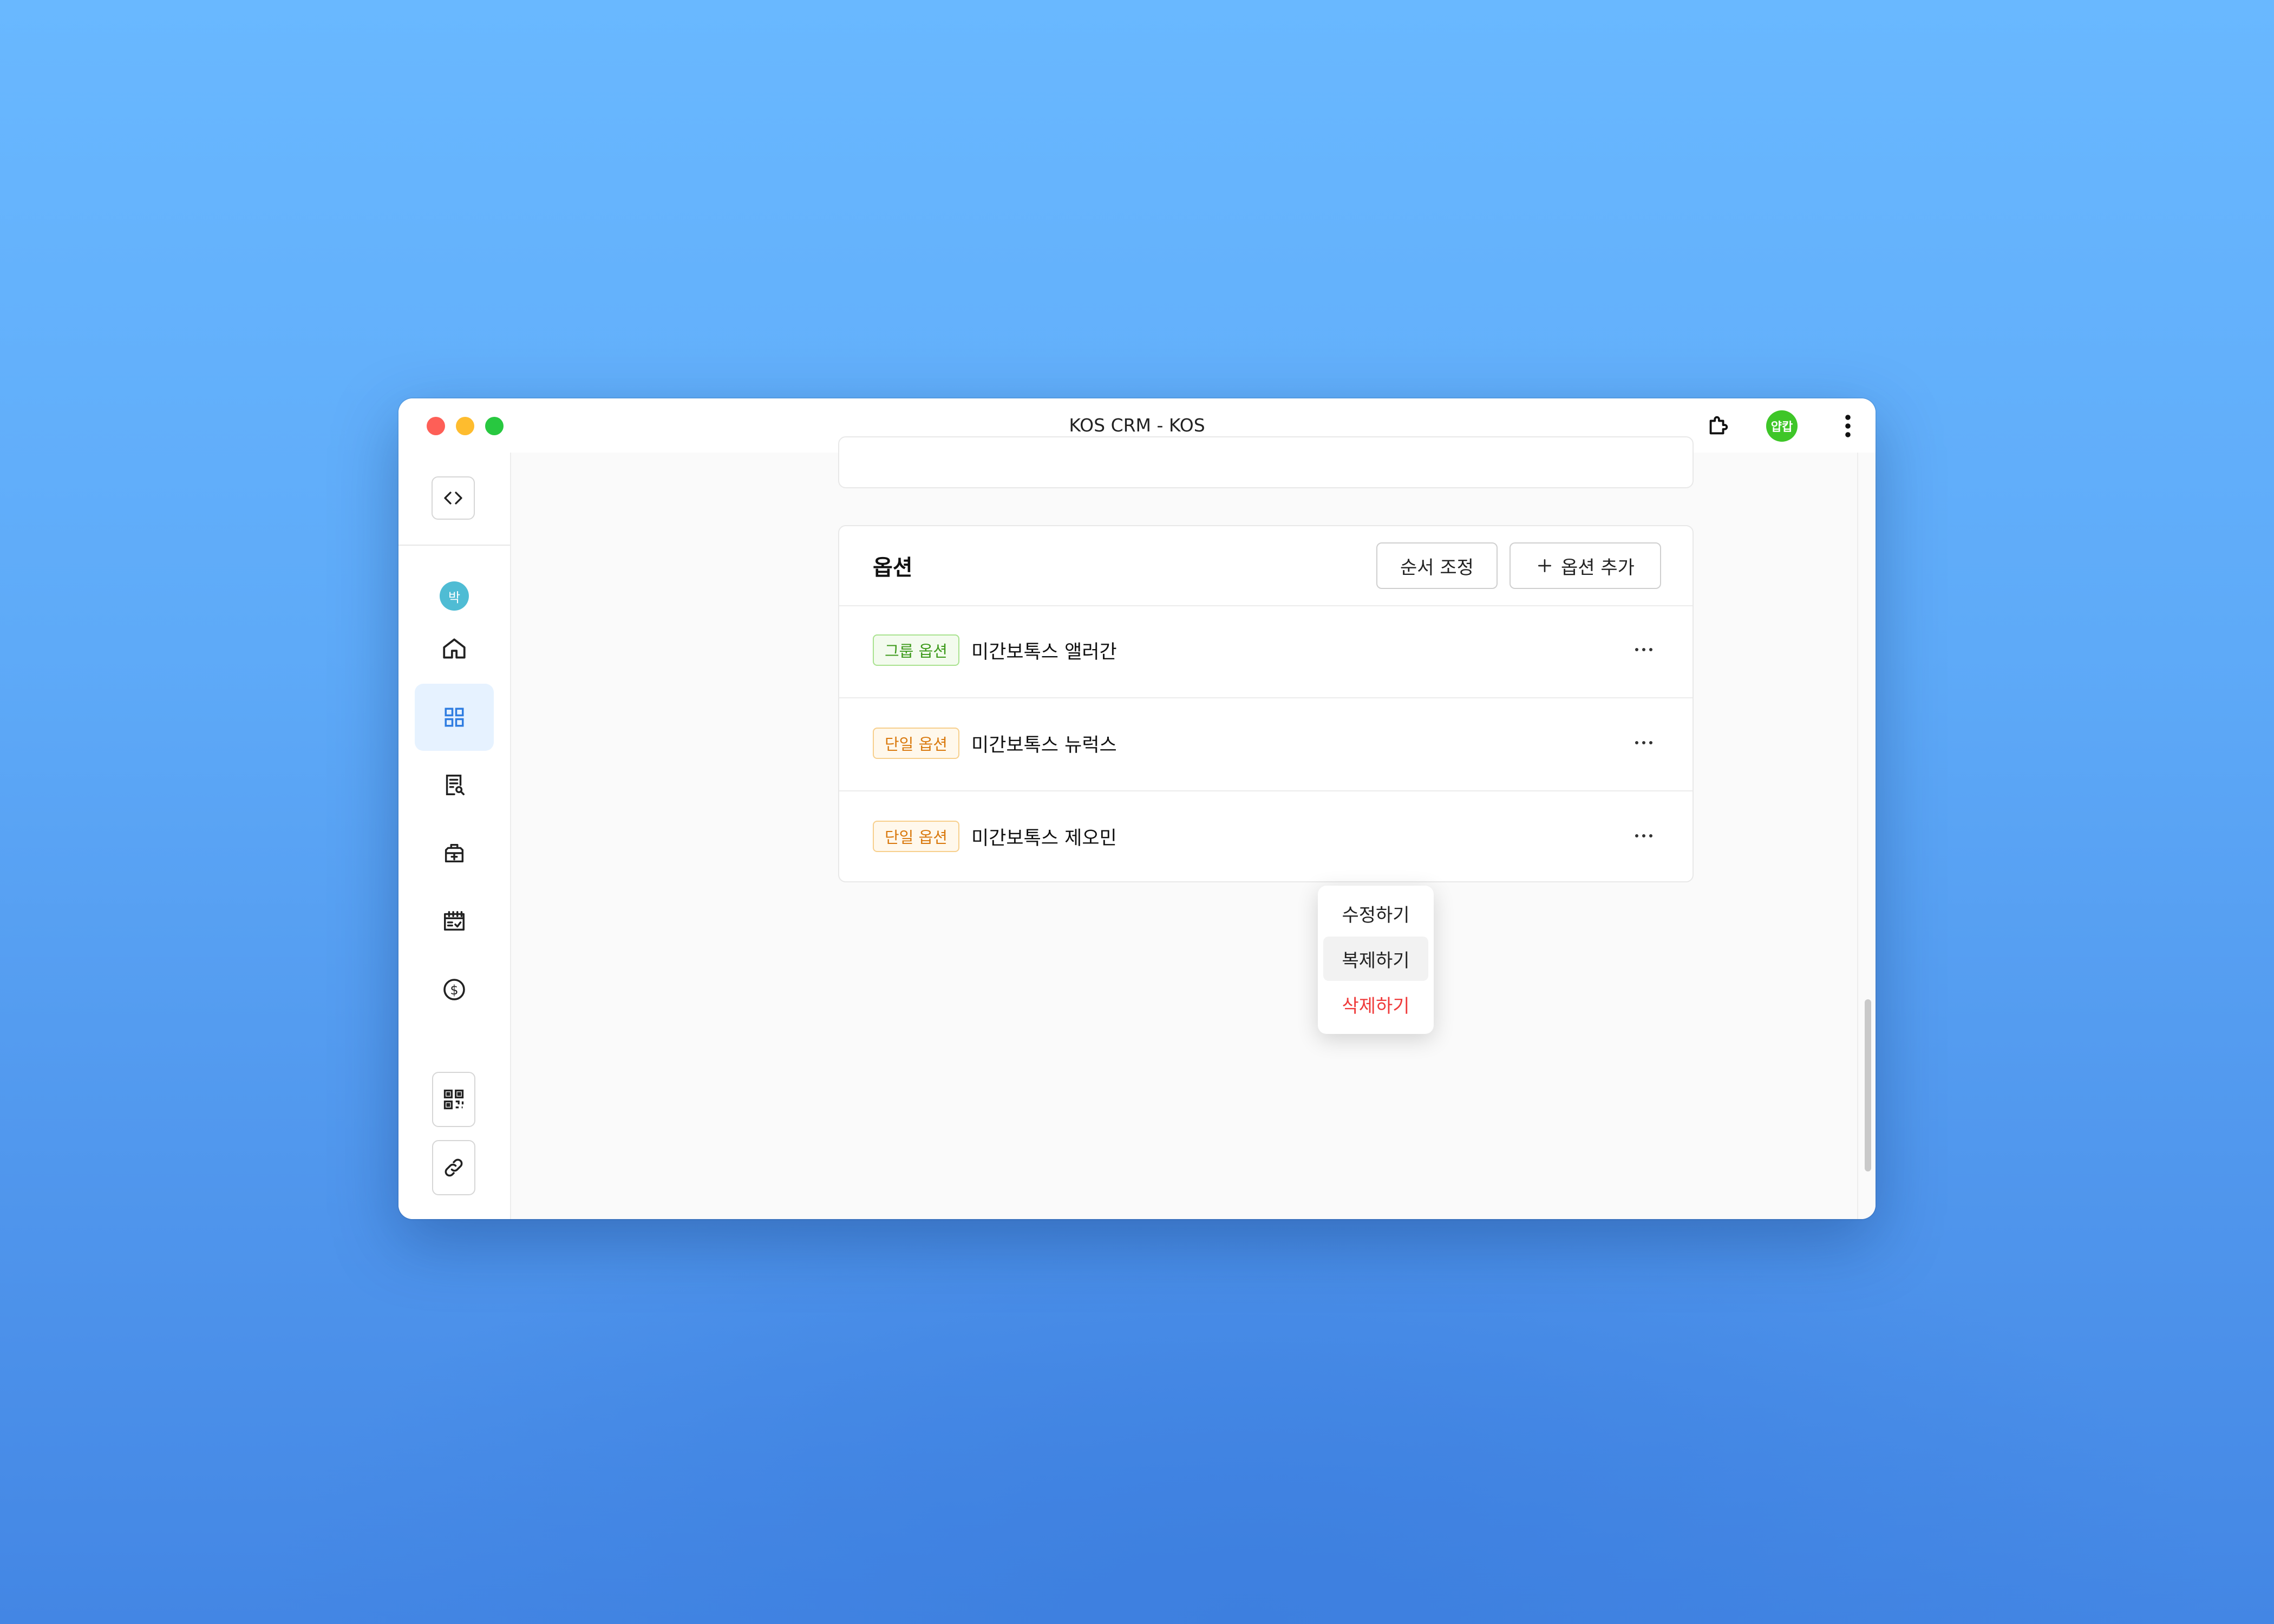 The width and height of the screenshot is (2274, 1624). What do you see at coordinates (1375, 913) in the screenshot?
I see `menu-item-edit: 수정하기` at bounding box center [1375, 913].